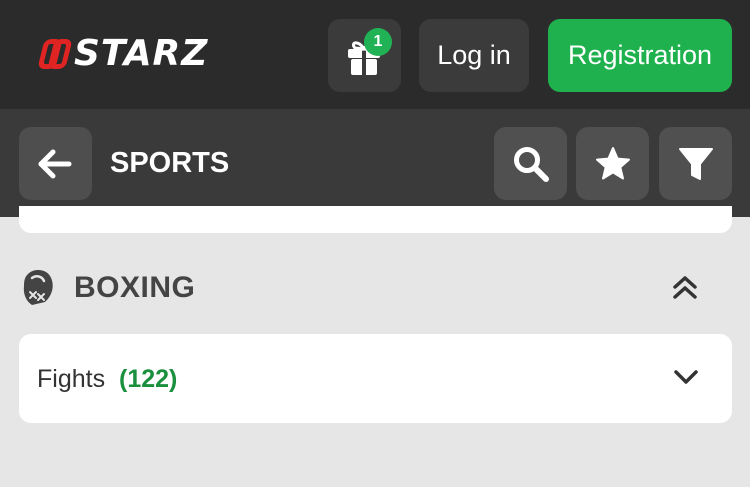 This screenshot has width=750, height=487. Describe the element at coordinates (378, 42) in the screenshot. I see `gift-count-badge: 1` at that location.